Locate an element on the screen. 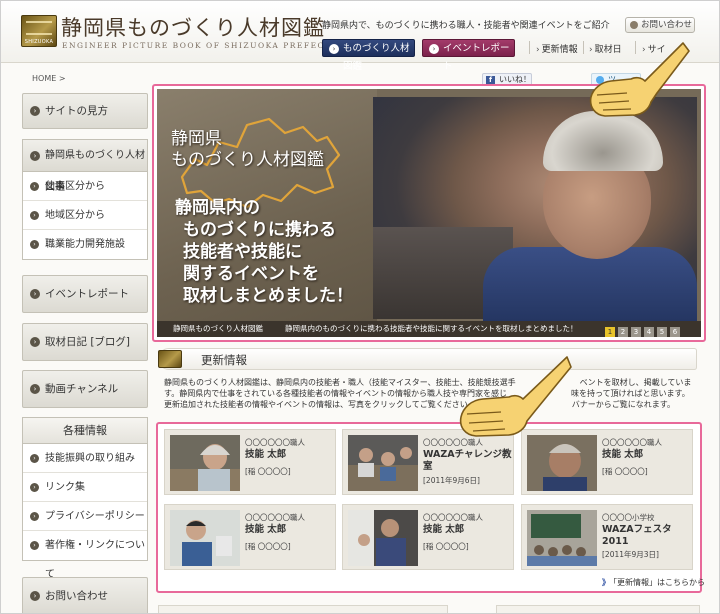 The image size is (720, 614). sidebar-zukan-head: › 静岡県ものづくり人材図鑑 is located at coordinates (85, 166).